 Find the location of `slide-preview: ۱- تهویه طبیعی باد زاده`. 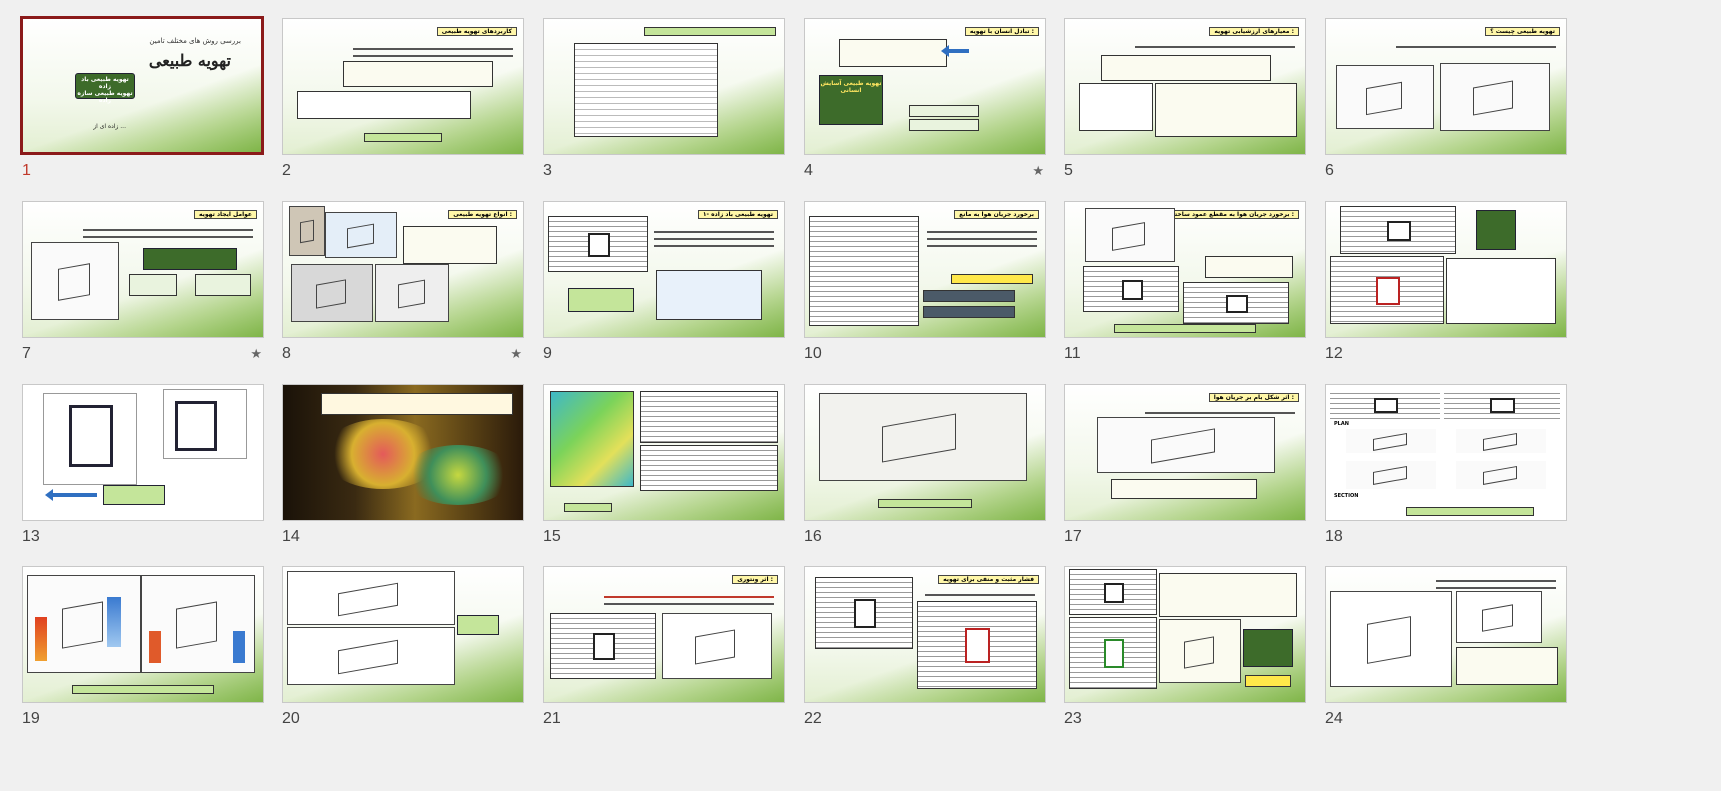

slide-preview: ۱- تهویه طبیعی باد زاده is located at coordinates (664, 269).